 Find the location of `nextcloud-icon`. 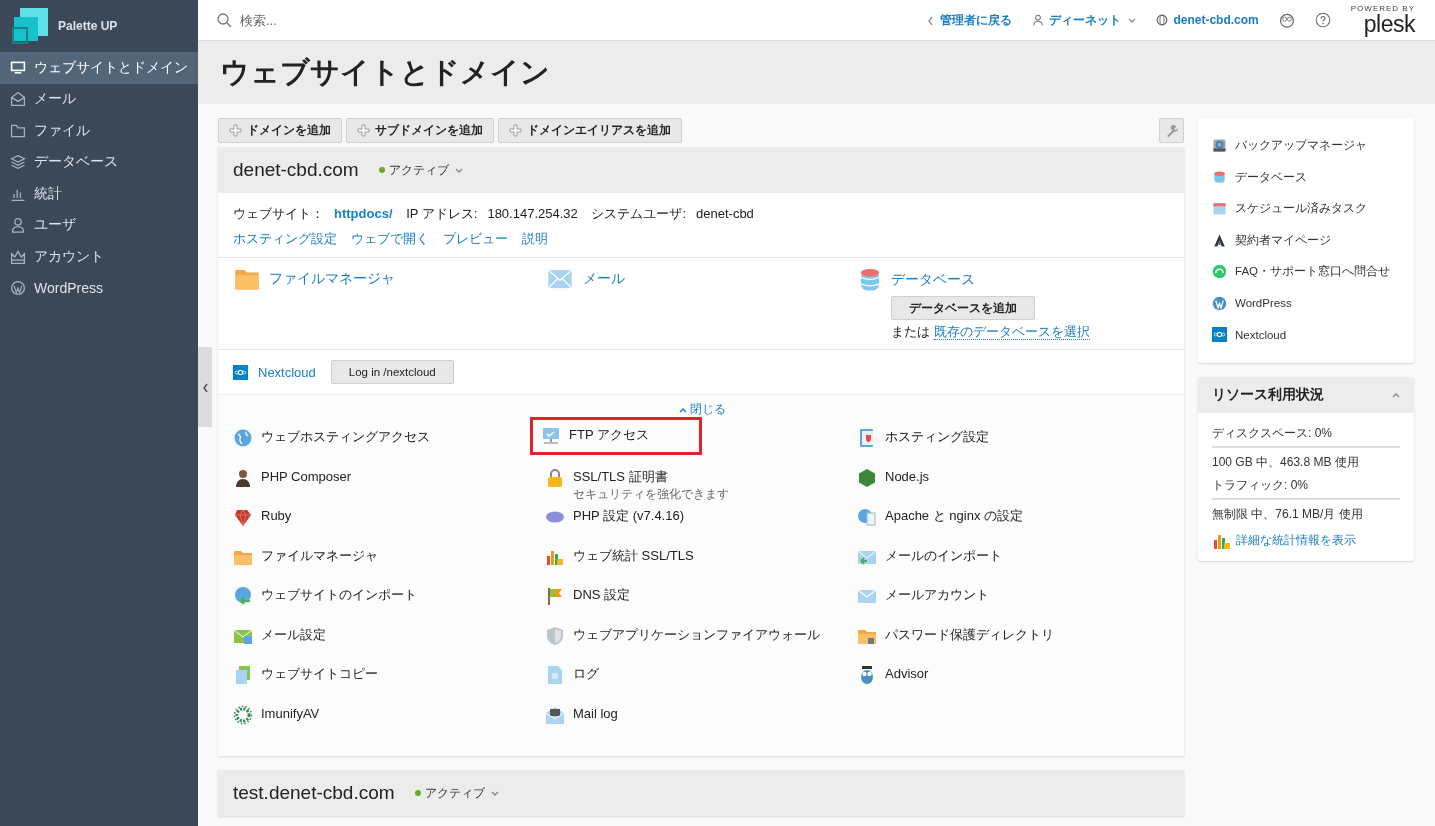

nextcloud-icon is located at coordinates (240, 372).